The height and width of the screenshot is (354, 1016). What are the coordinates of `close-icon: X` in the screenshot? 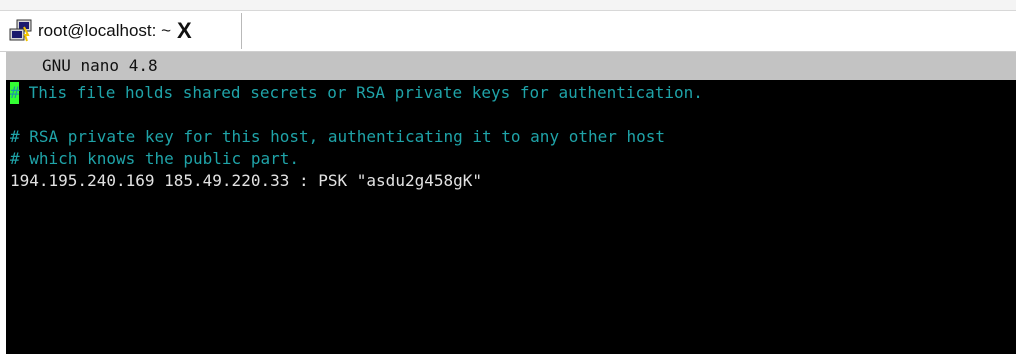 It's located at (184, 31).